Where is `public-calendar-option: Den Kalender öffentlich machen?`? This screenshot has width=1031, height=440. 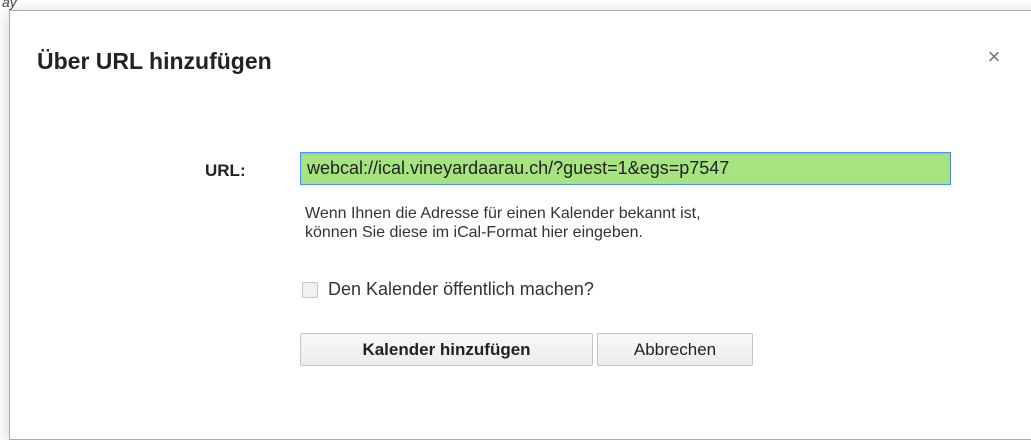
public-calendar-option: Den Kalender öffentlich machen? is located at coordinates (448, 289).